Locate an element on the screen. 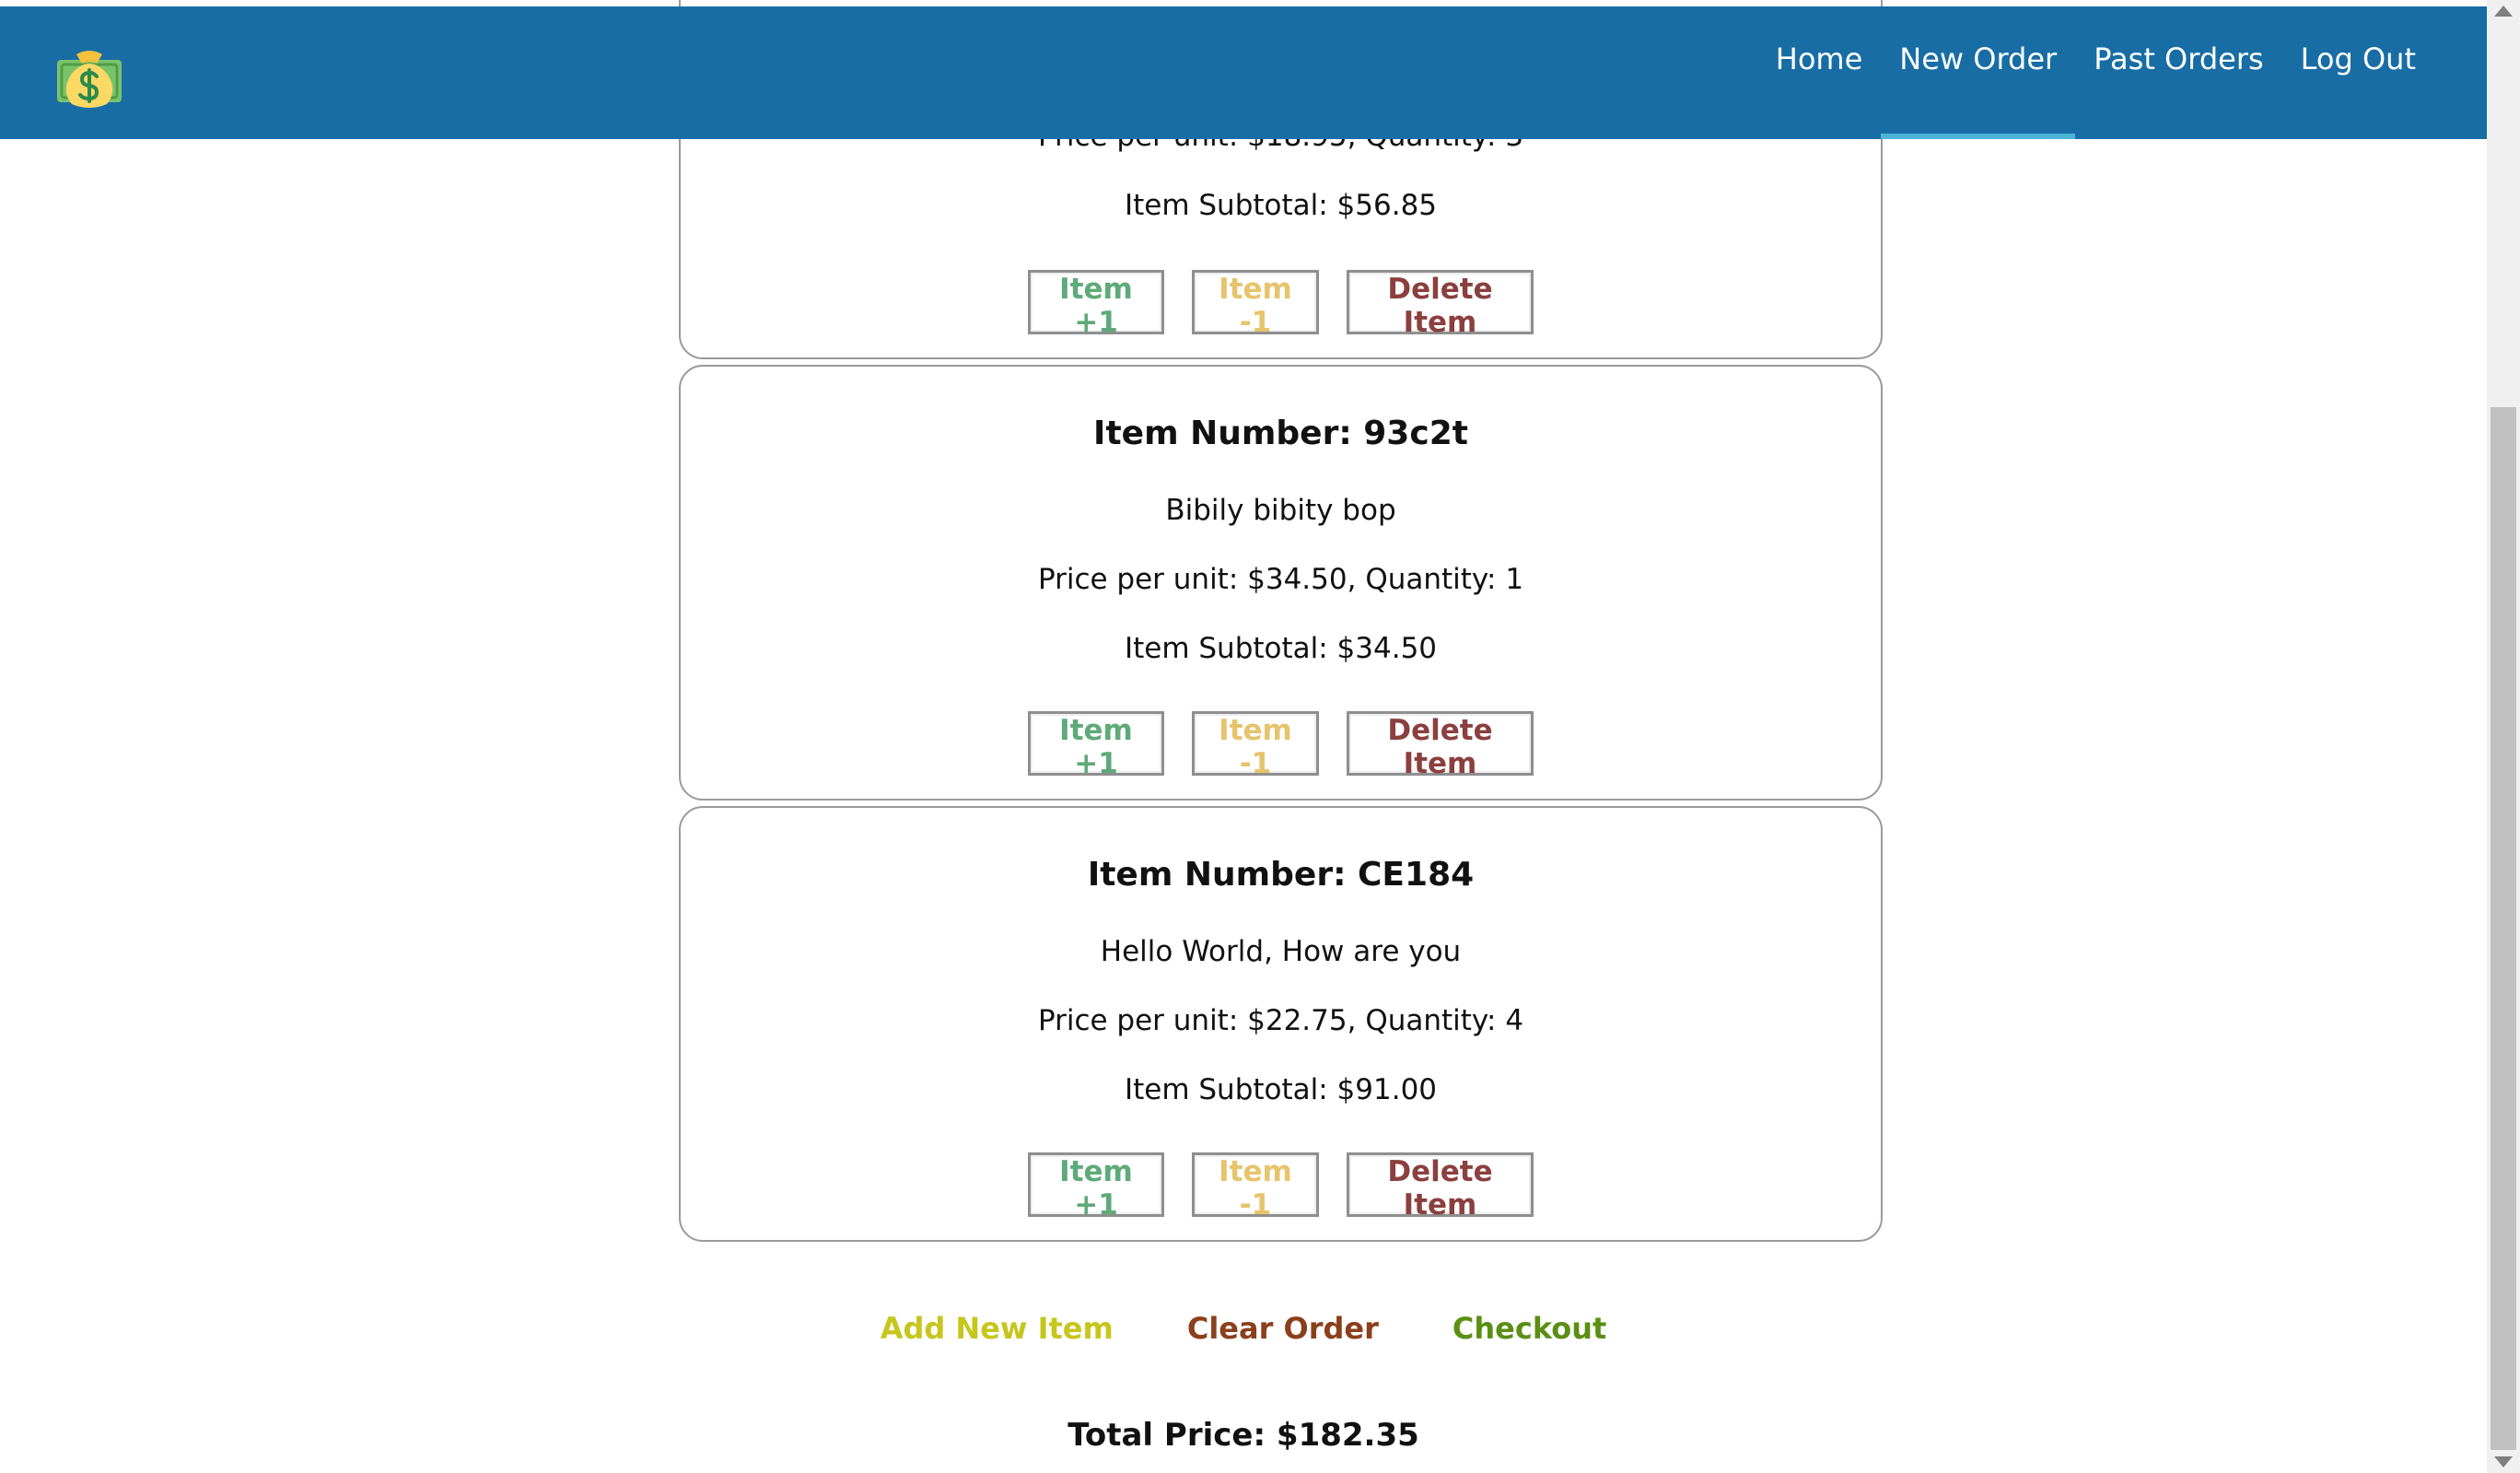  item-description: Bibily bibity bop is located at coordinates (1280, 510).